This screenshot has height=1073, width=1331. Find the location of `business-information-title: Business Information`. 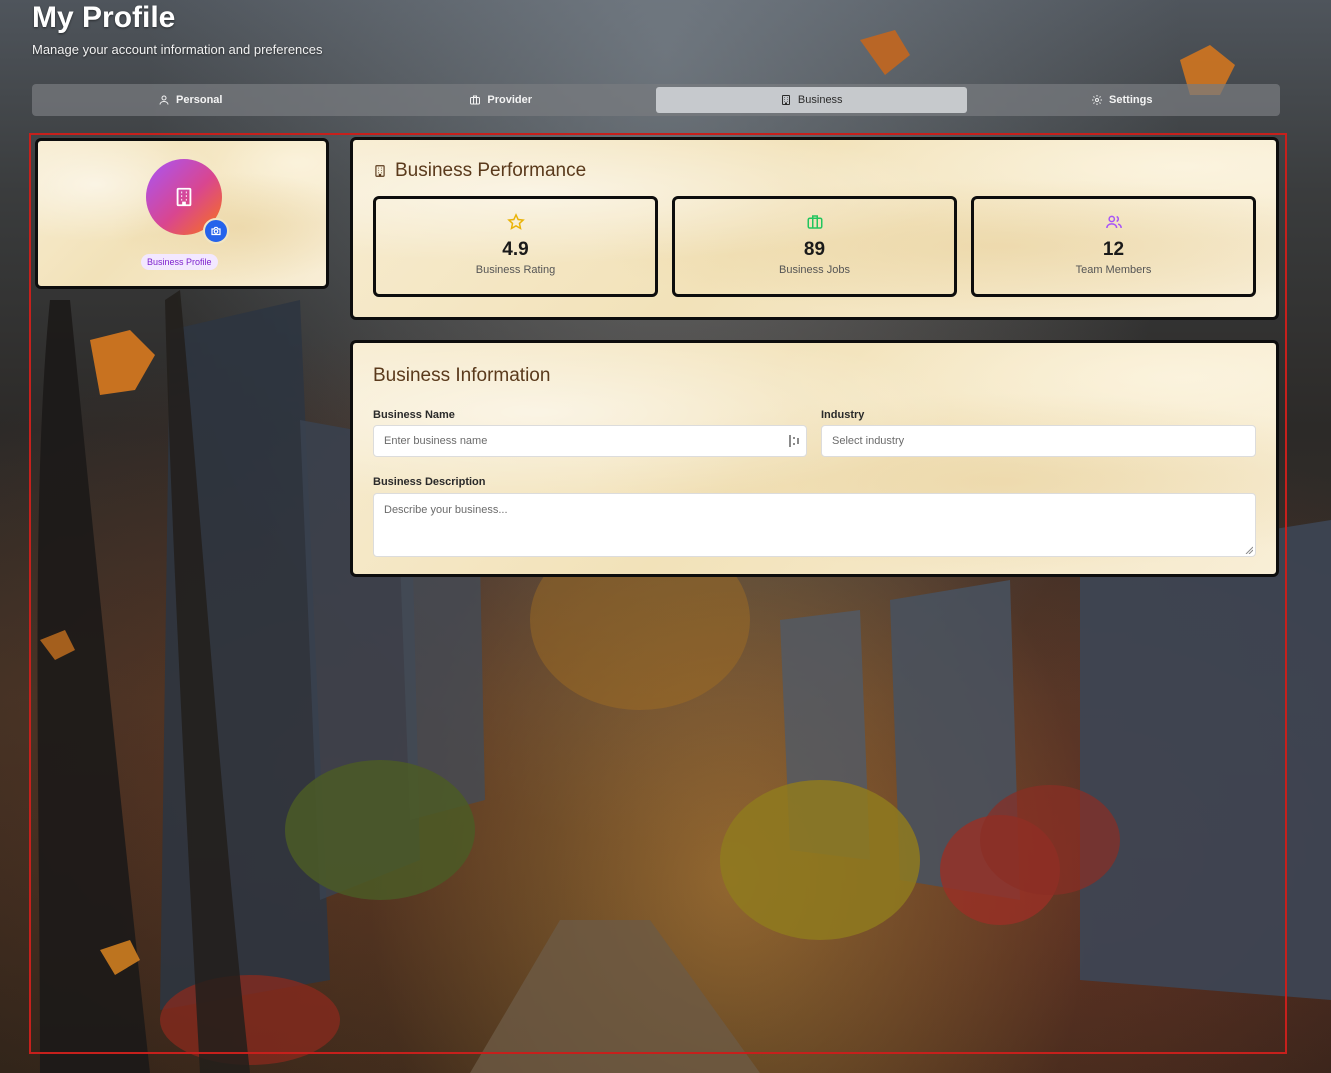

business-information-title: Business Information is located at coordinates (462, 375).